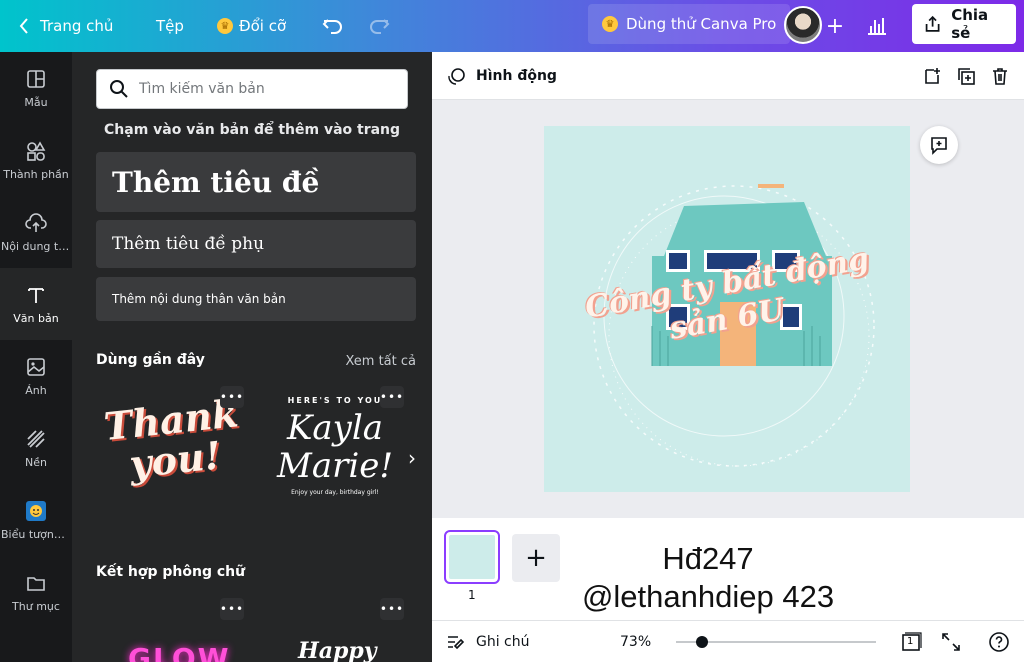 This screenshot has height=662, width=1024. Describe the element at coordinates (256, 244) in the screenshot. I see `add-subheading-button: Thêm tiêu đề phụ` at that location.